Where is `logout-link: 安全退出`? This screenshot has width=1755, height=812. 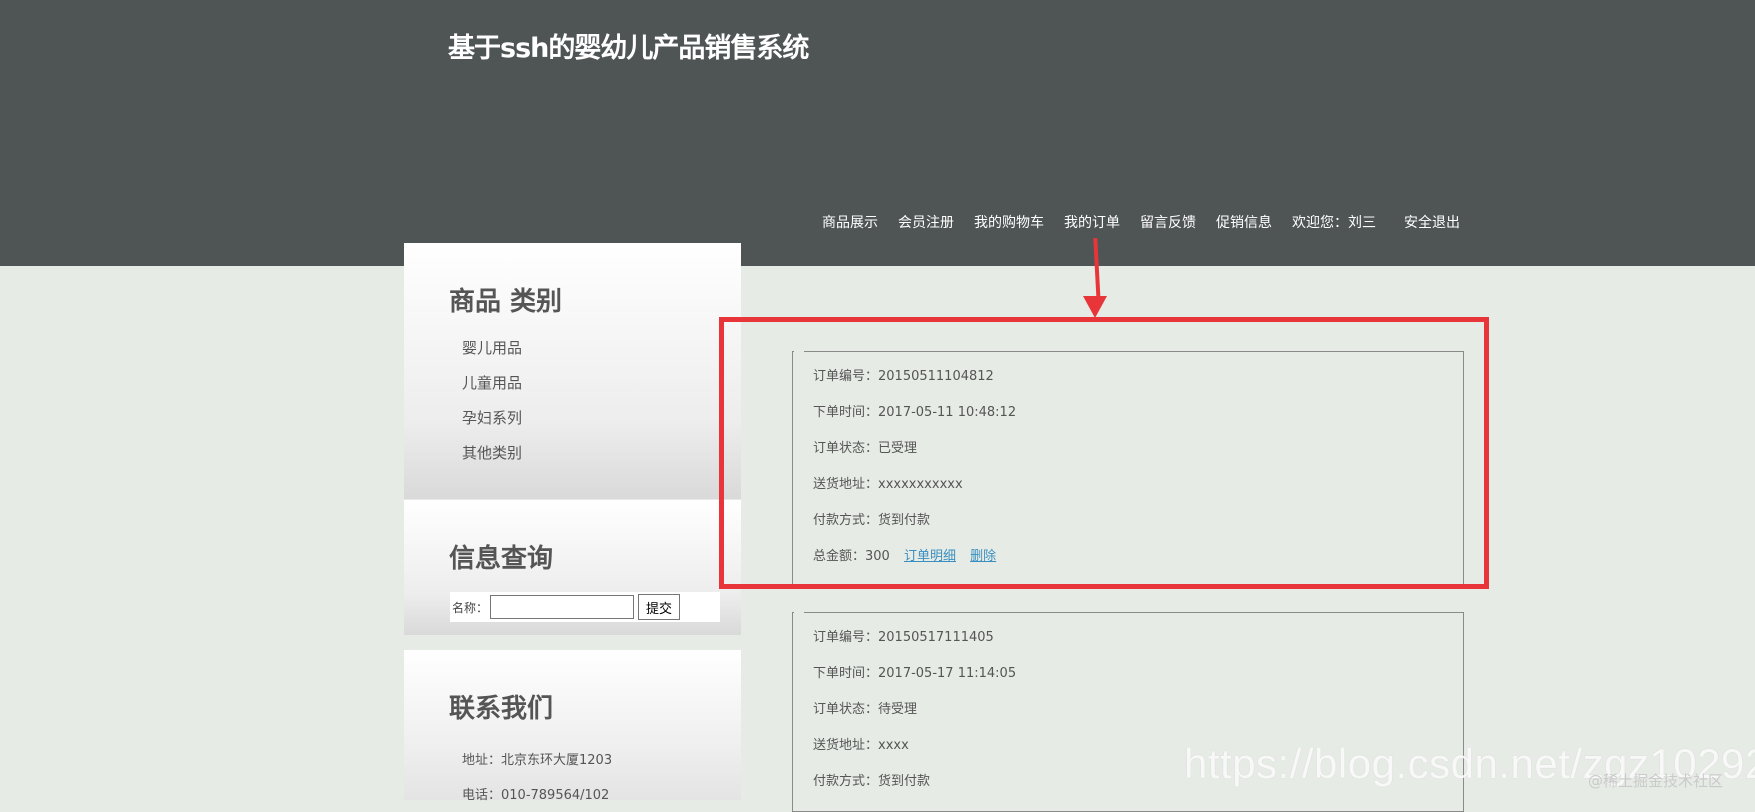
logout-link: 安全退出 is located at coordinates (1432, 222).